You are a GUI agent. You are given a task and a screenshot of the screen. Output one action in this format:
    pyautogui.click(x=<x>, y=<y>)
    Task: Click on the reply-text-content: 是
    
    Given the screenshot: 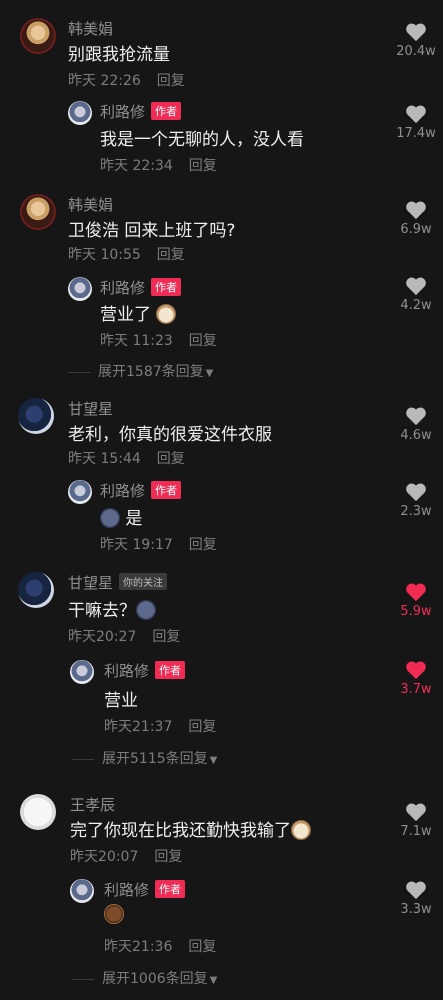 What is the action you would take?
    pyautogui.click(x=134, y=519)
    